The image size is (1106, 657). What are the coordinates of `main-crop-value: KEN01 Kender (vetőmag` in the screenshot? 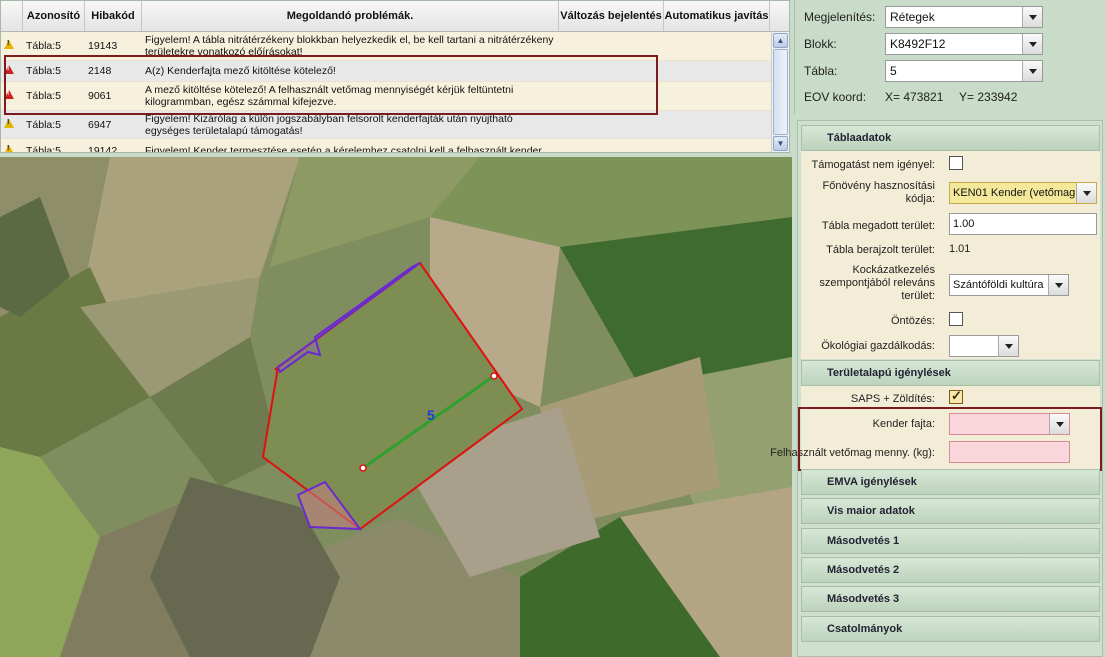 It's located at (1014, 193).